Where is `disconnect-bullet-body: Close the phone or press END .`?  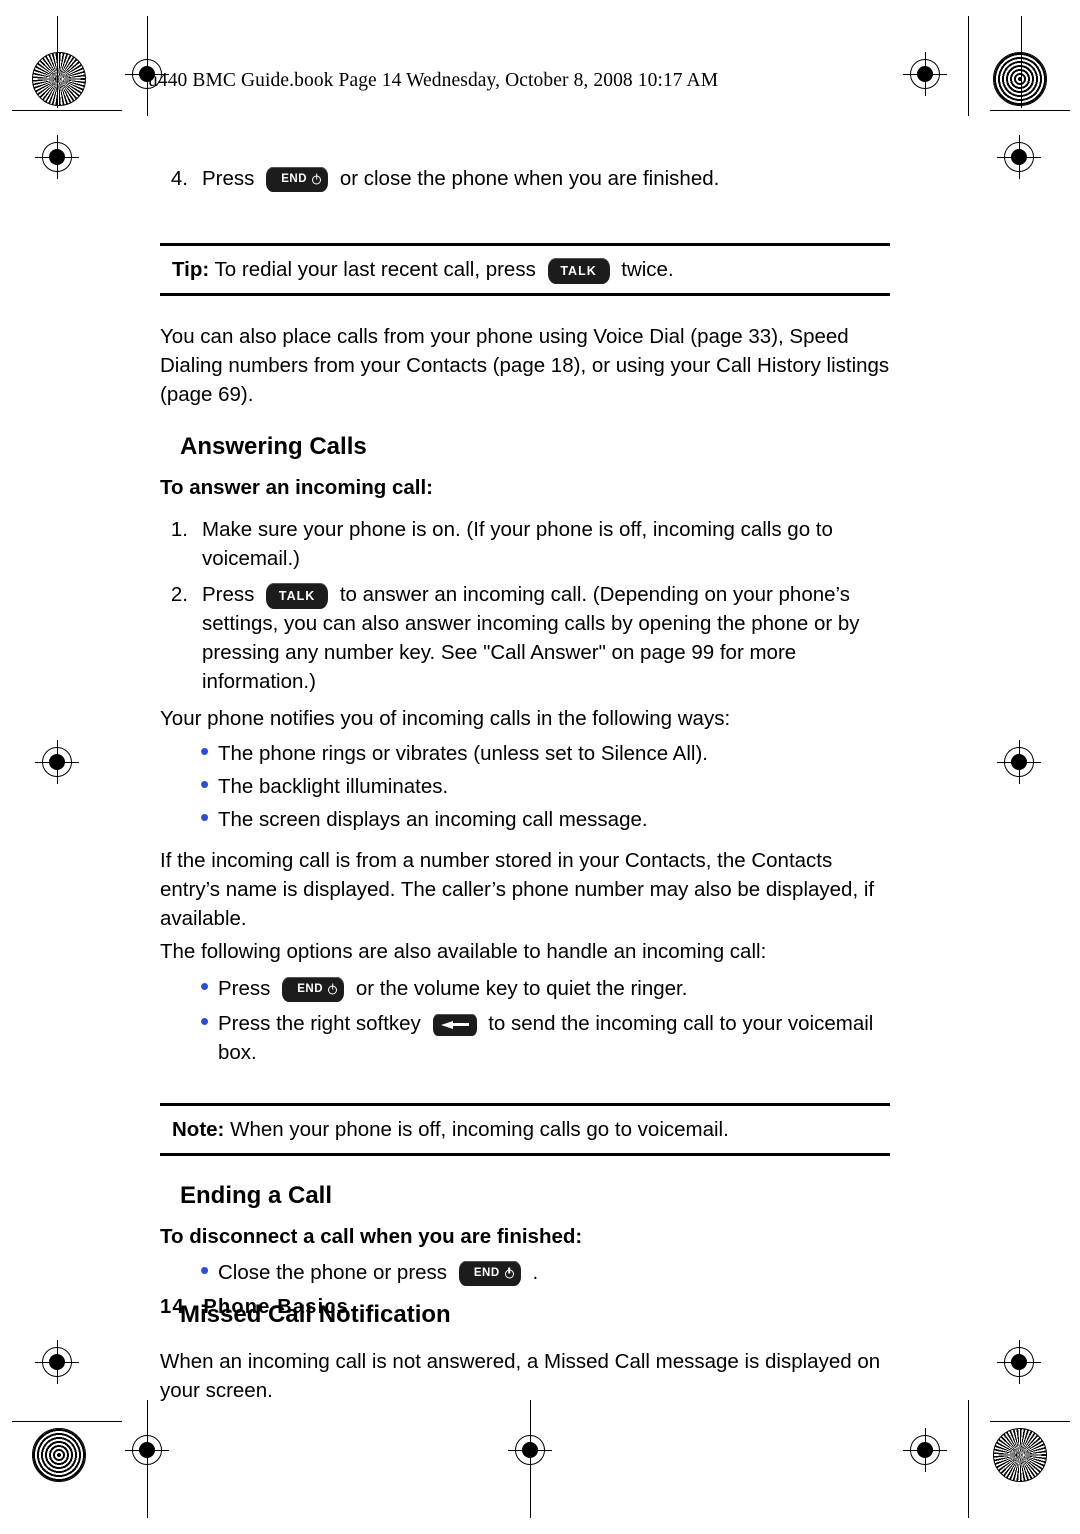
disconnect-bullet-body: Close the phone or press END . is located at coordinates (554, 1272).